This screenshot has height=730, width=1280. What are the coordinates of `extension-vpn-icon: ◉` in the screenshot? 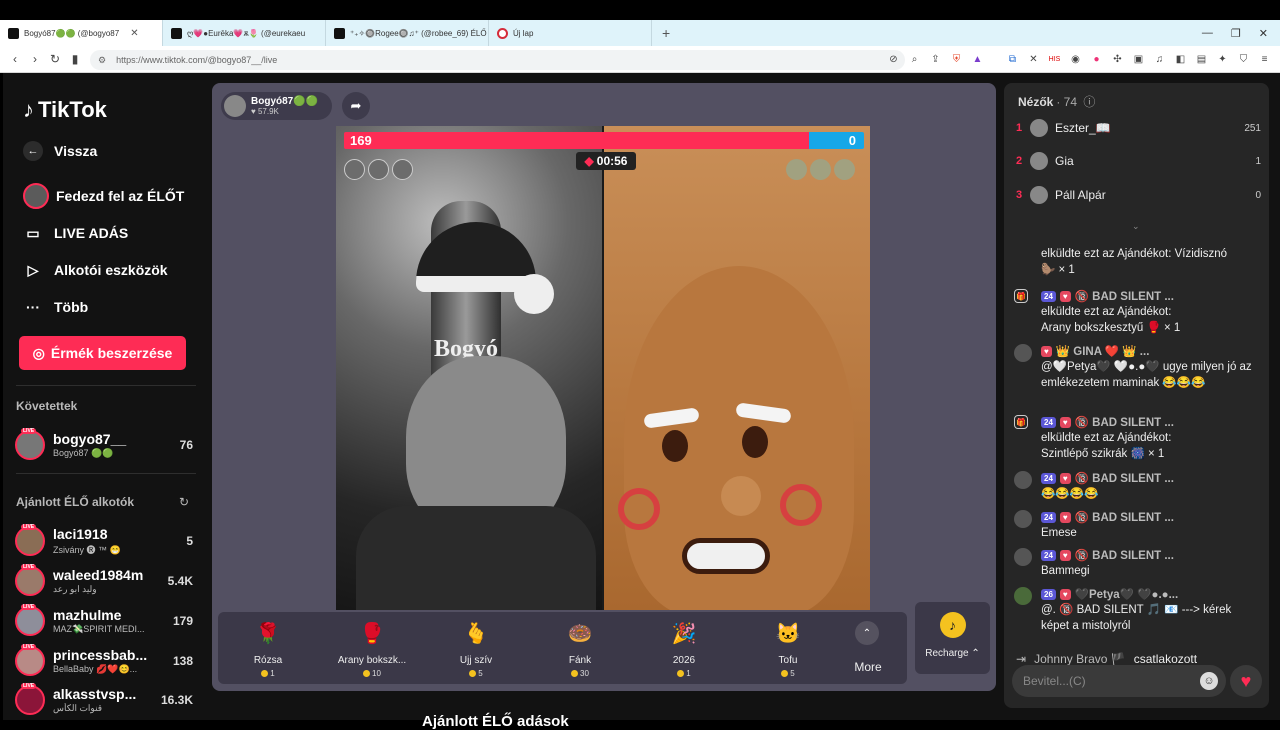 It's located at (1075, 59).